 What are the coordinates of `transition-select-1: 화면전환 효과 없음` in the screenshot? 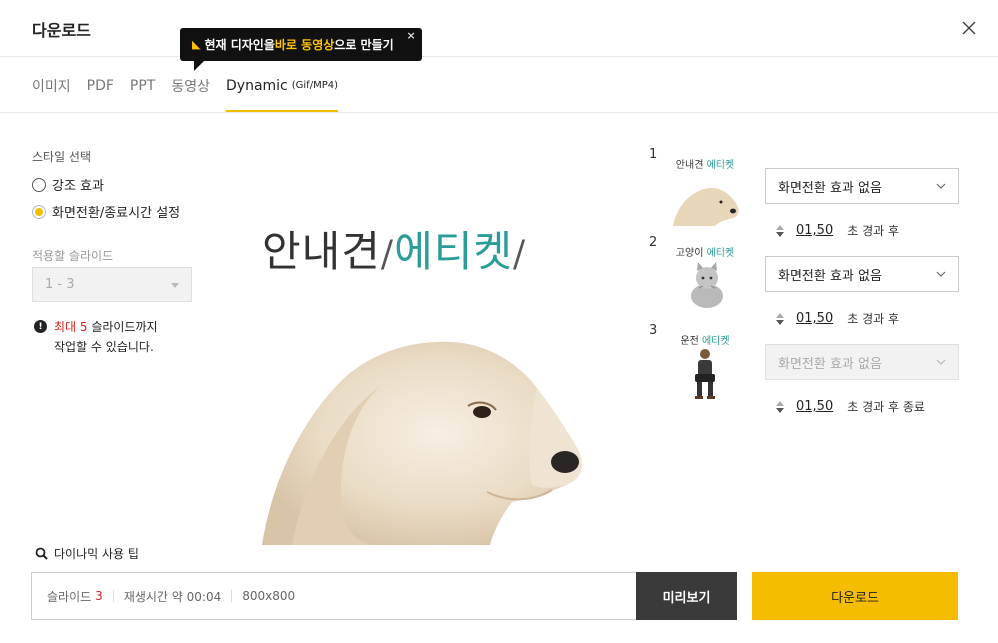 It's located at (862, 186).